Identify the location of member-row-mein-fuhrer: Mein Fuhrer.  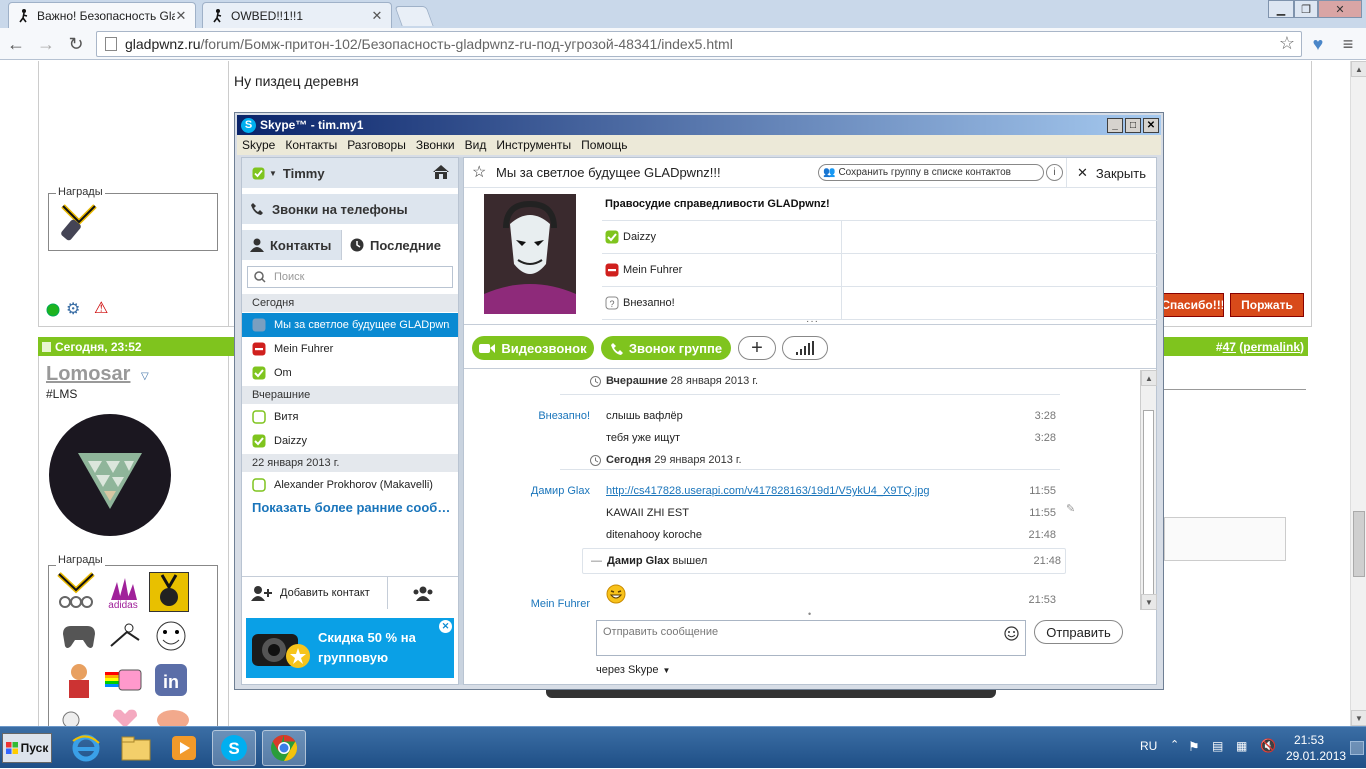
(880, 270).